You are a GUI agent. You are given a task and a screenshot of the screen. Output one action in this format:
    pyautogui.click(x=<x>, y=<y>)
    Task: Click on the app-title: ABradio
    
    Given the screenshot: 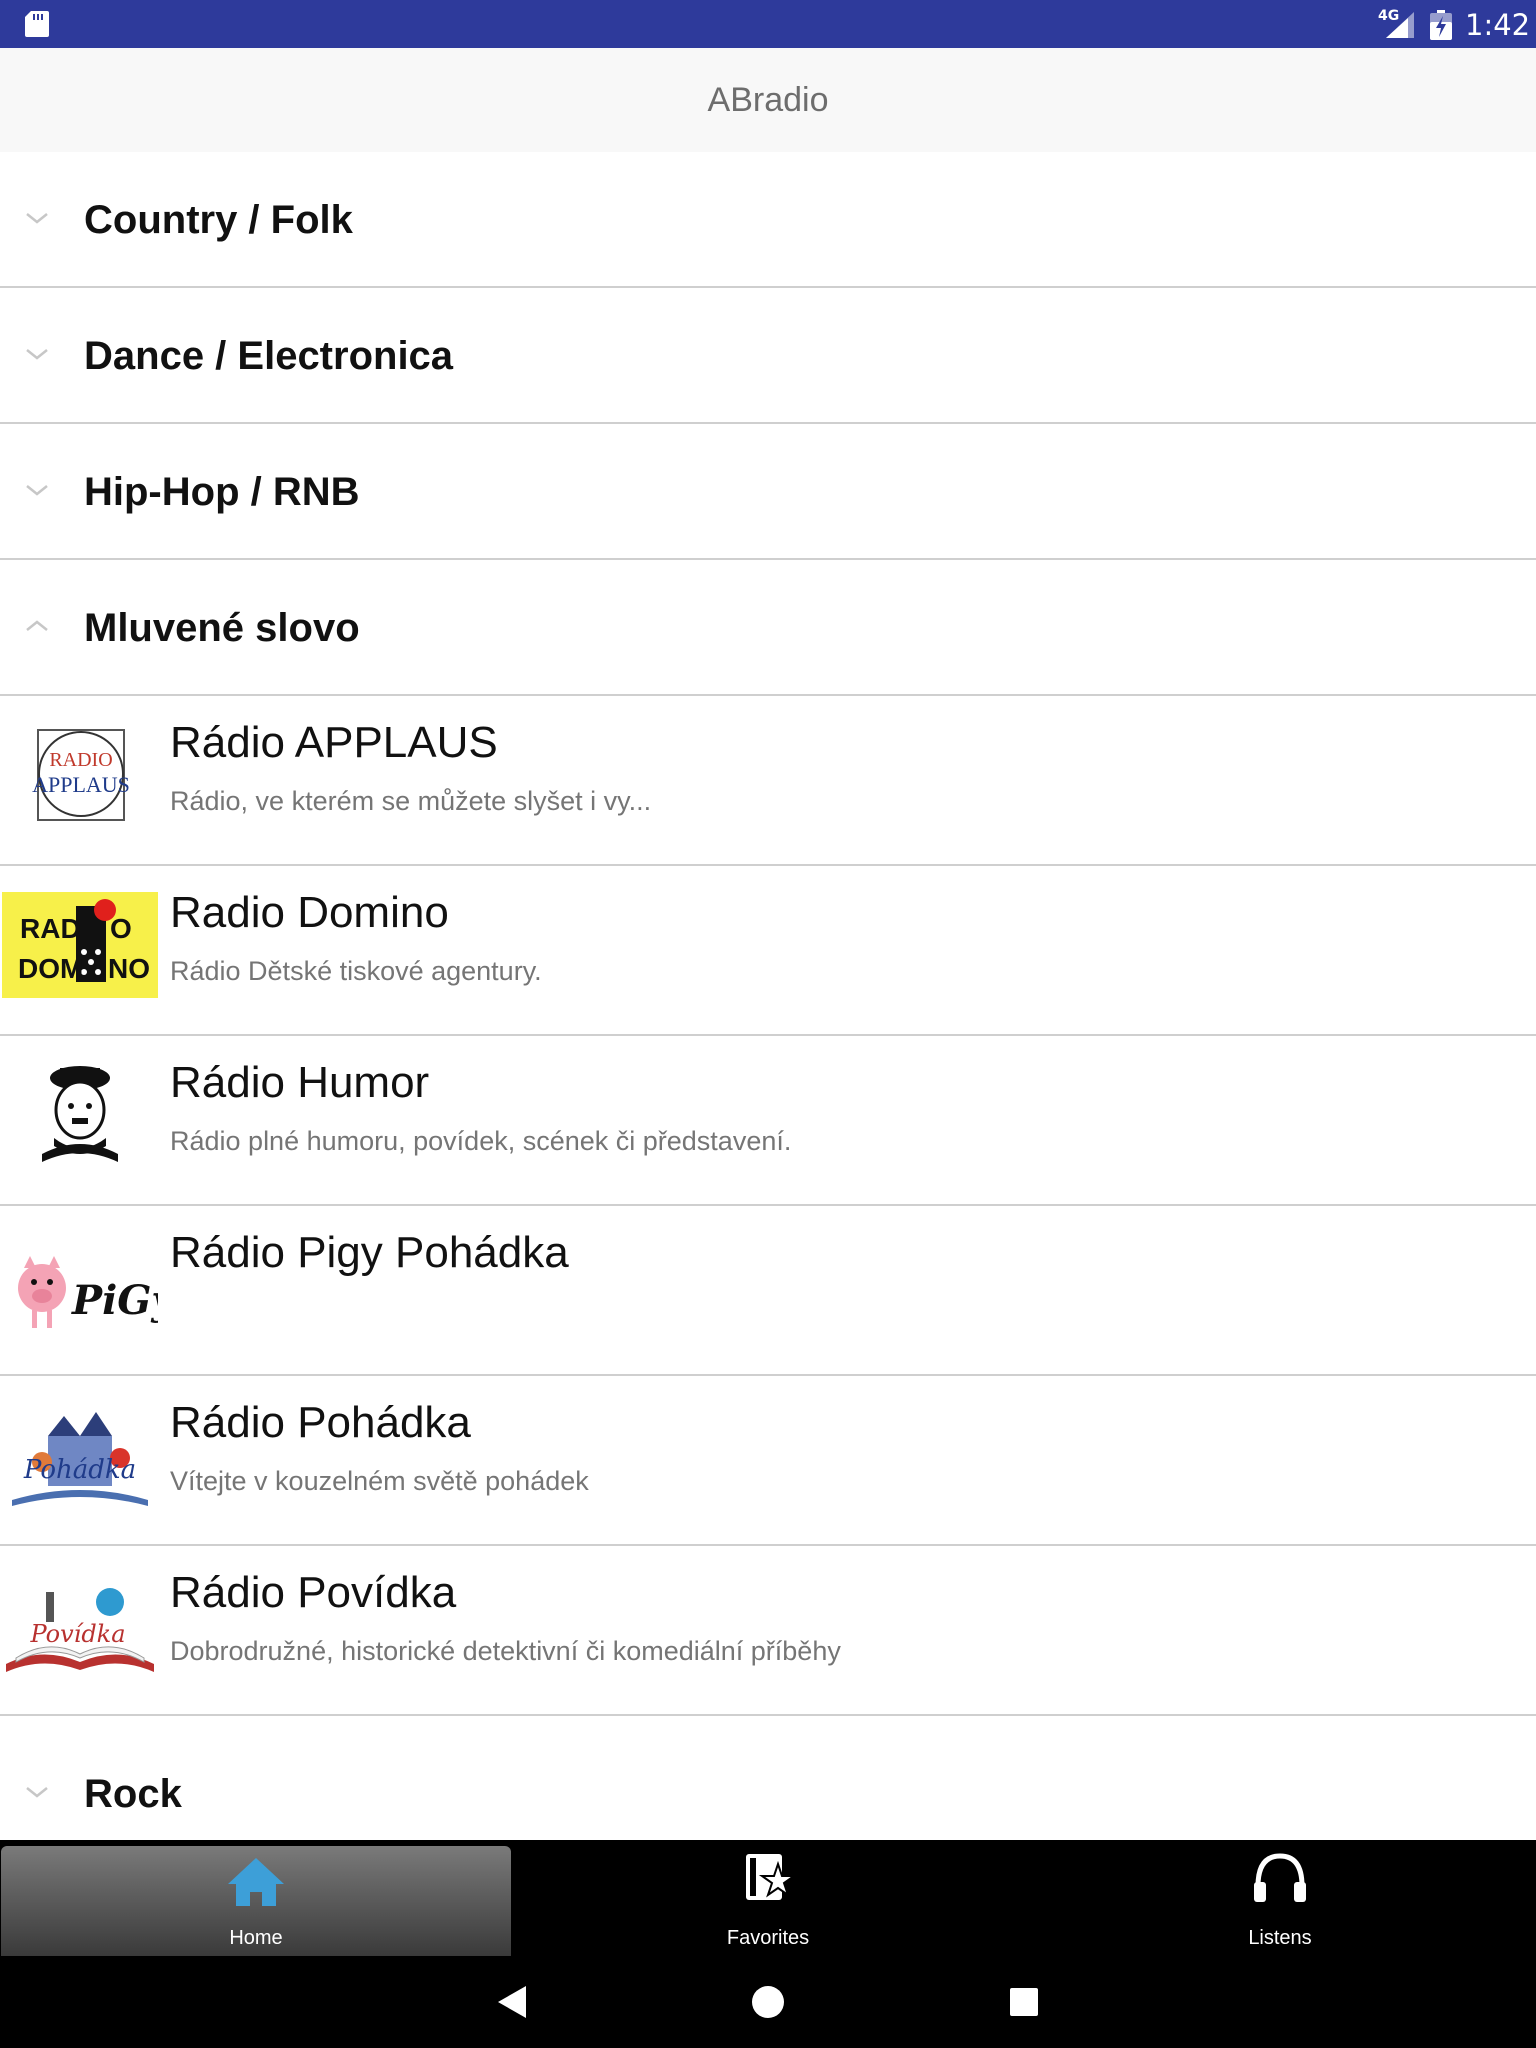 What is the action you would take?
    pyautogui.click(x=768, y=99)
    